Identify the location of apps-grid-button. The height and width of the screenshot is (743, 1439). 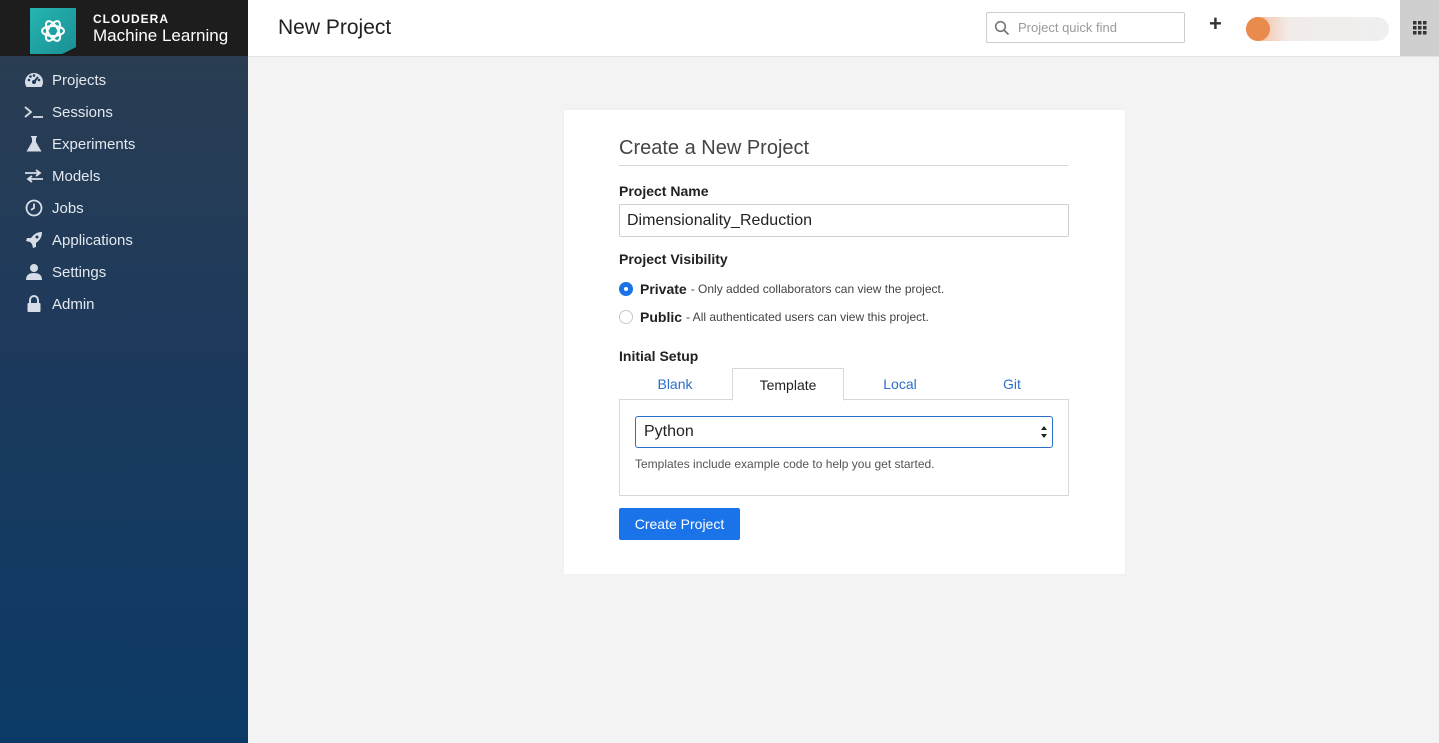
(1419, 28).